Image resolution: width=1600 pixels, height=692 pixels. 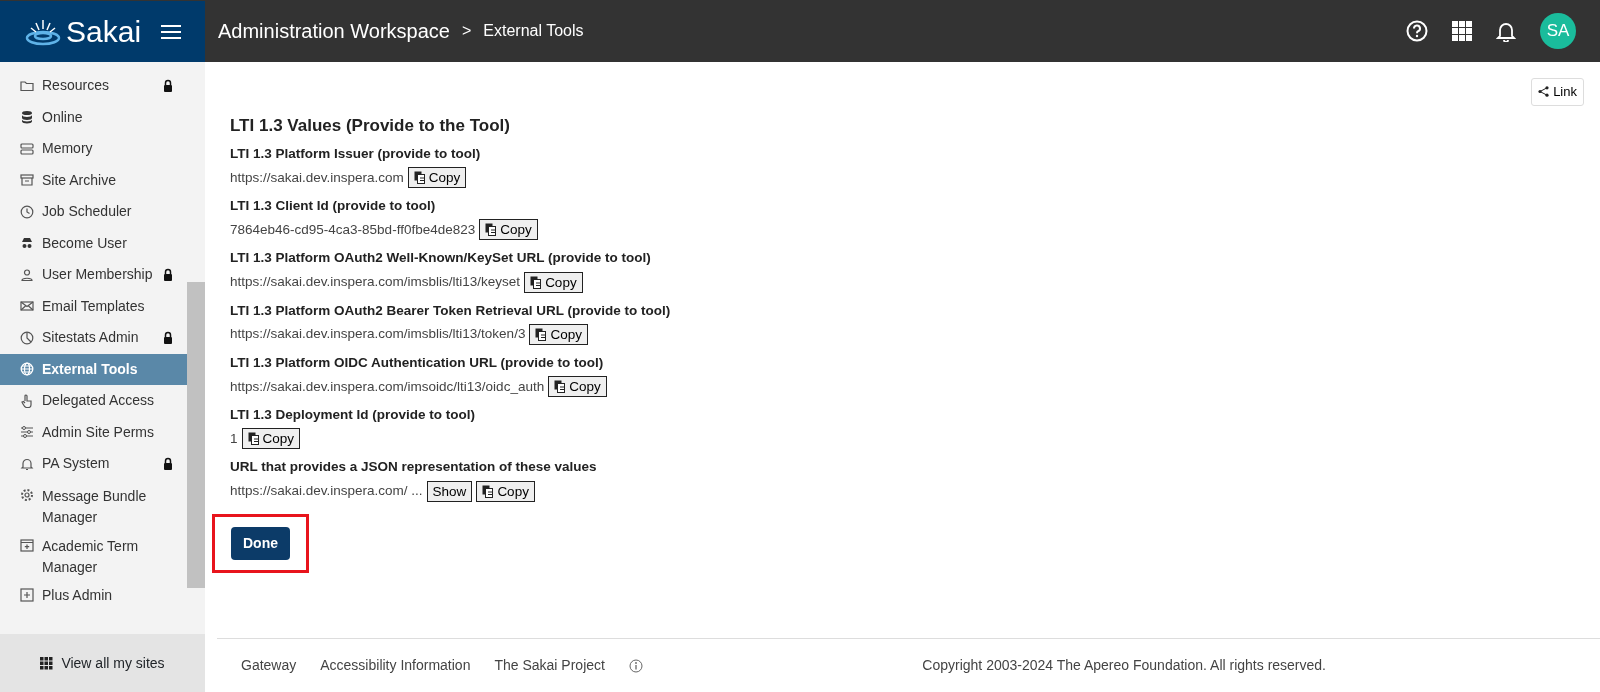 What do you see at coordinates (93, 306) in the screenshot?
I see `sidebar-item: Email Templates` at bounding box center [93, 306].